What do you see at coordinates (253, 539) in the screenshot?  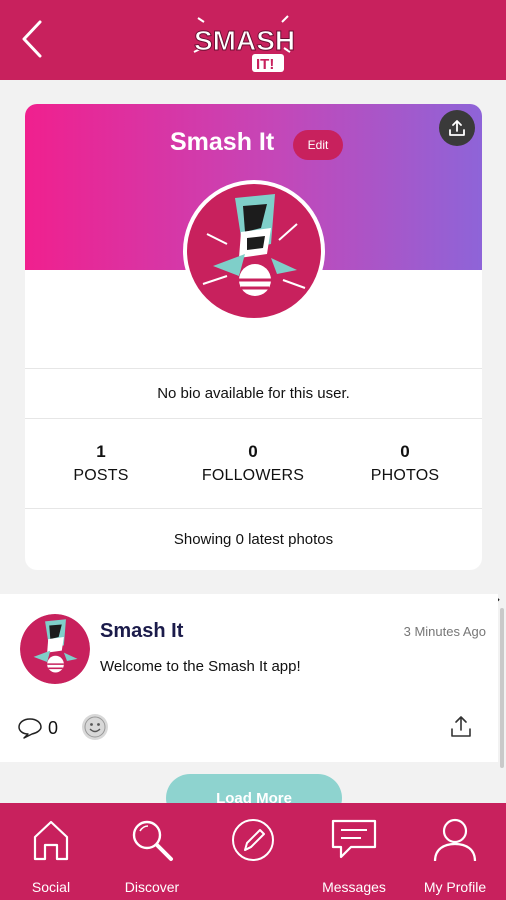 I see `latest-photos-text: Showing 0 latest photos` at bounding box center [253, 539].